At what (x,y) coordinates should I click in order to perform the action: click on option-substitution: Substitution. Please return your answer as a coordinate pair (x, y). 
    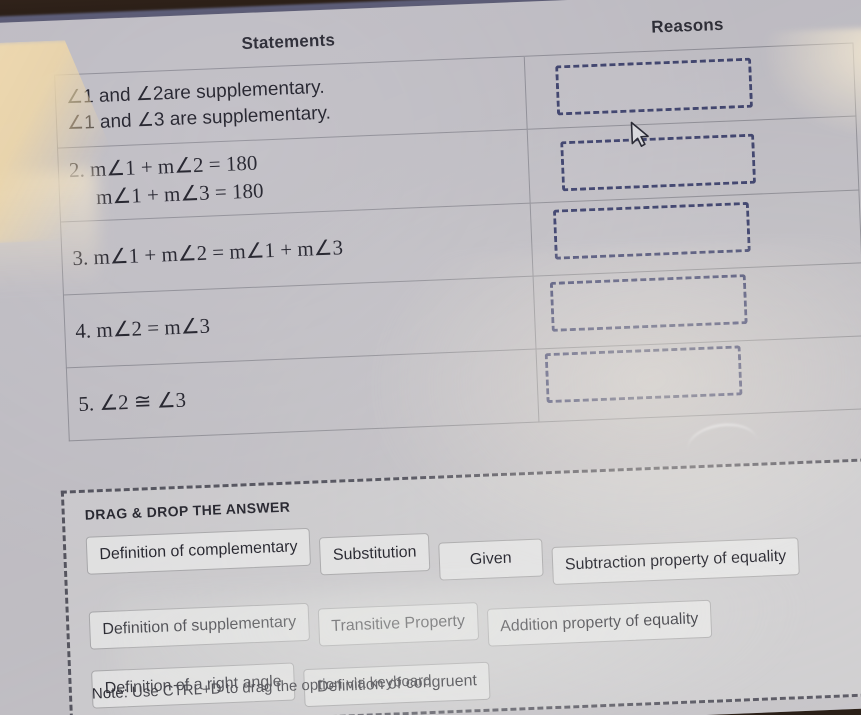
    Looking at the image, I should click on (375, 554).